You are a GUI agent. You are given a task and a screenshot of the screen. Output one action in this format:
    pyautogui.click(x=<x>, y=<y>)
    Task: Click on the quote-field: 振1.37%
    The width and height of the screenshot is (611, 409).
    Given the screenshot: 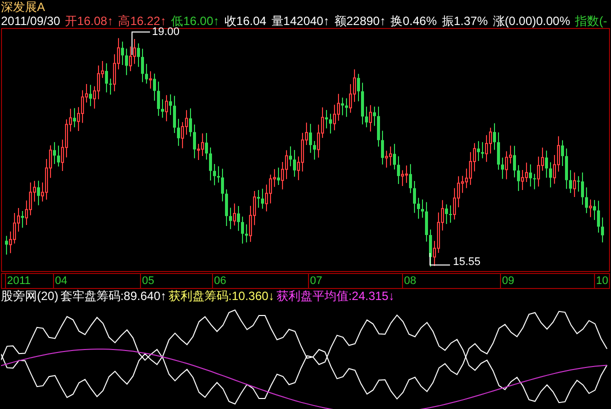 What is the action you would take?
    pyautogui.click(x=465, y=21)
    